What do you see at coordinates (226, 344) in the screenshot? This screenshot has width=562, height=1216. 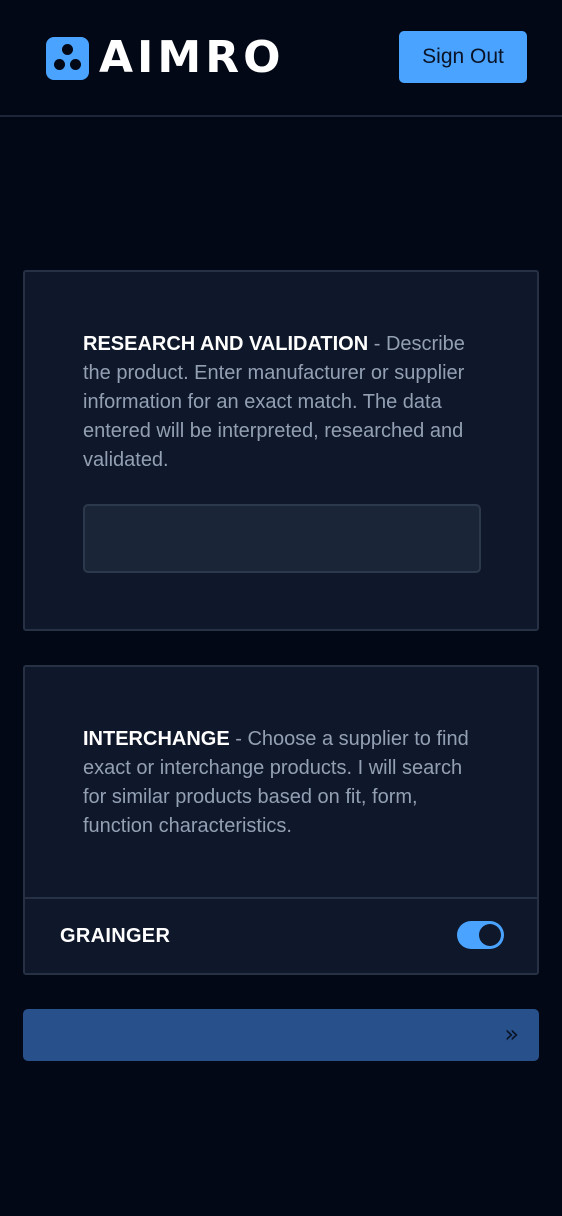 I see `research-title: RESEARCH AND VALIDATION` at bounding box center [226, 344].